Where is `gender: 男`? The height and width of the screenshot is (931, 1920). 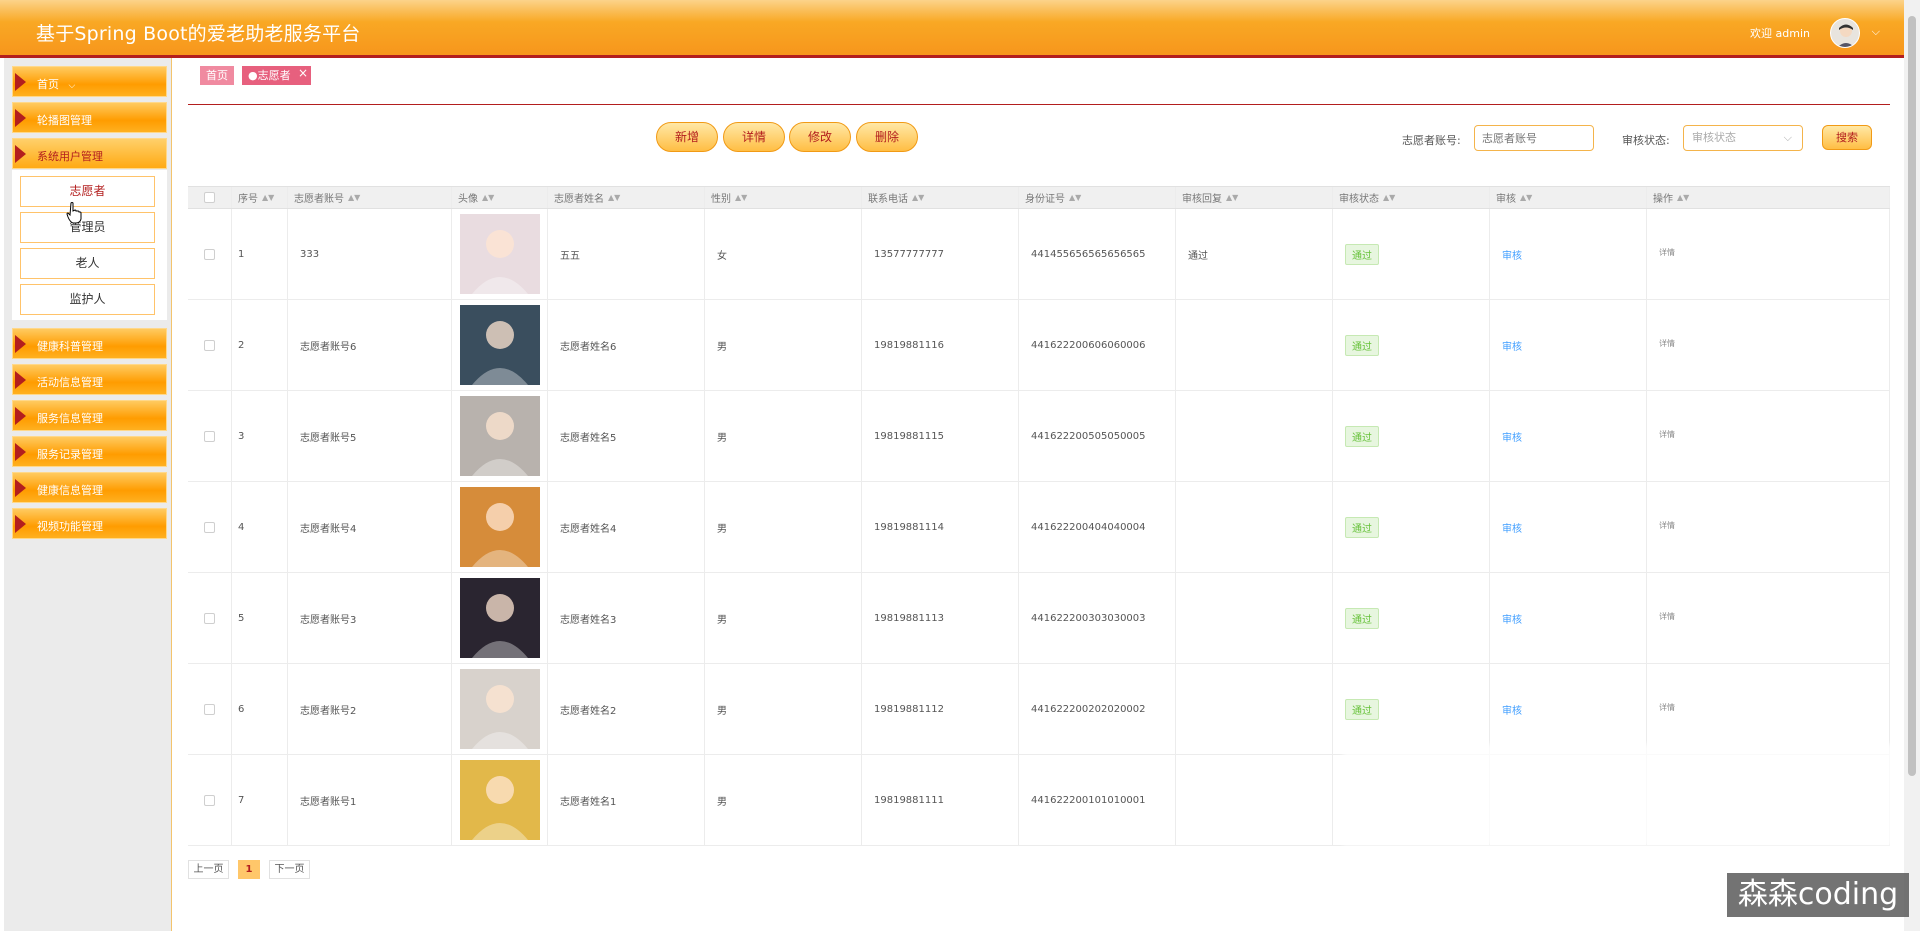
gender: 男 is located at coordinates (722, 711).